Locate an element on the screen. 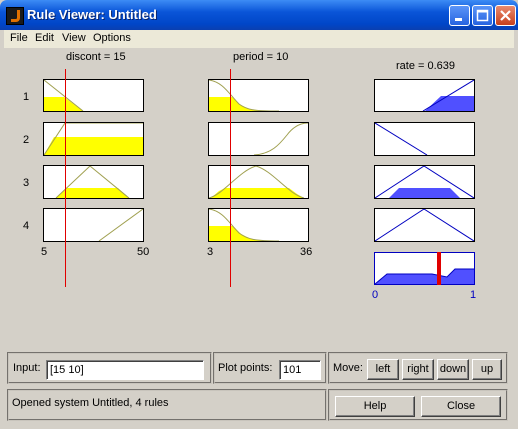 The height and width of the screenshot is (429, 518). input2-value-line is located at coordinates (230, 178).